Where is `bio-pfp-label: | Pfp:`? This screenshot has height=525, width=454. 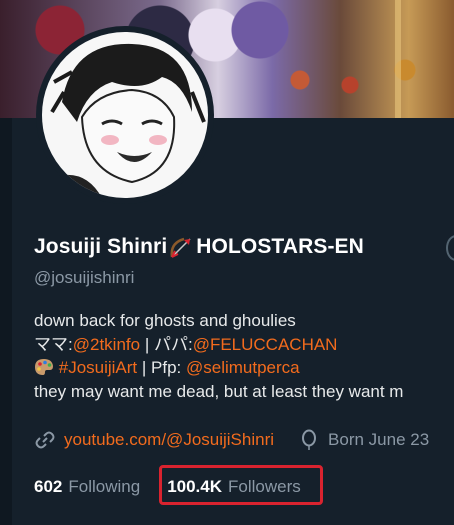
bio-pfp-label: | Pfp: is located at coordinates (161, 367).